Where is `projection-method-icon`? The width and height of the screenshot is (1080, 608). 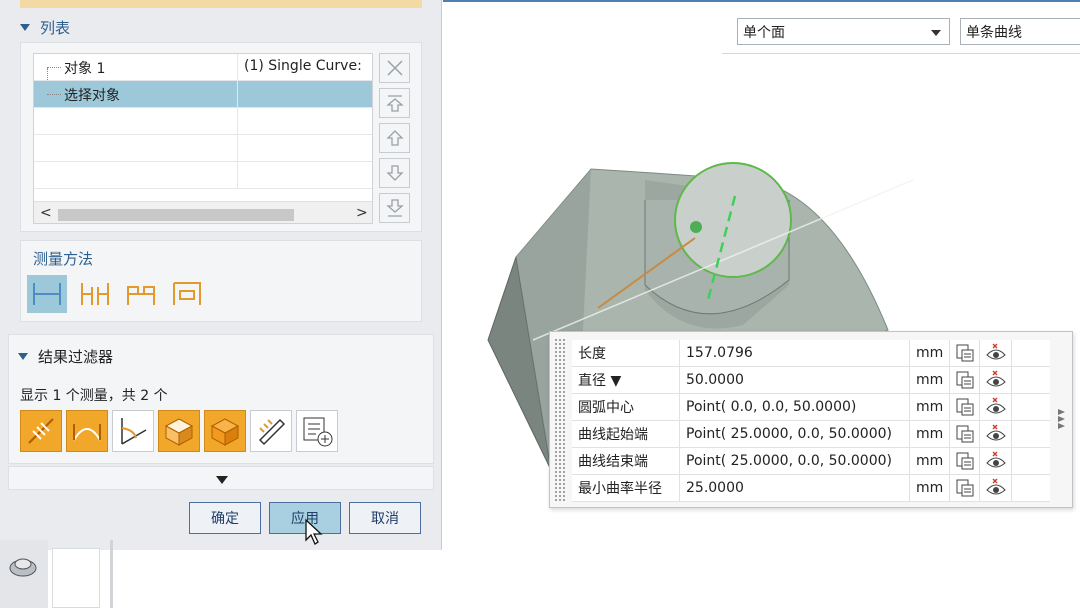
projection-method-icon is located at coordinates (141, 295).